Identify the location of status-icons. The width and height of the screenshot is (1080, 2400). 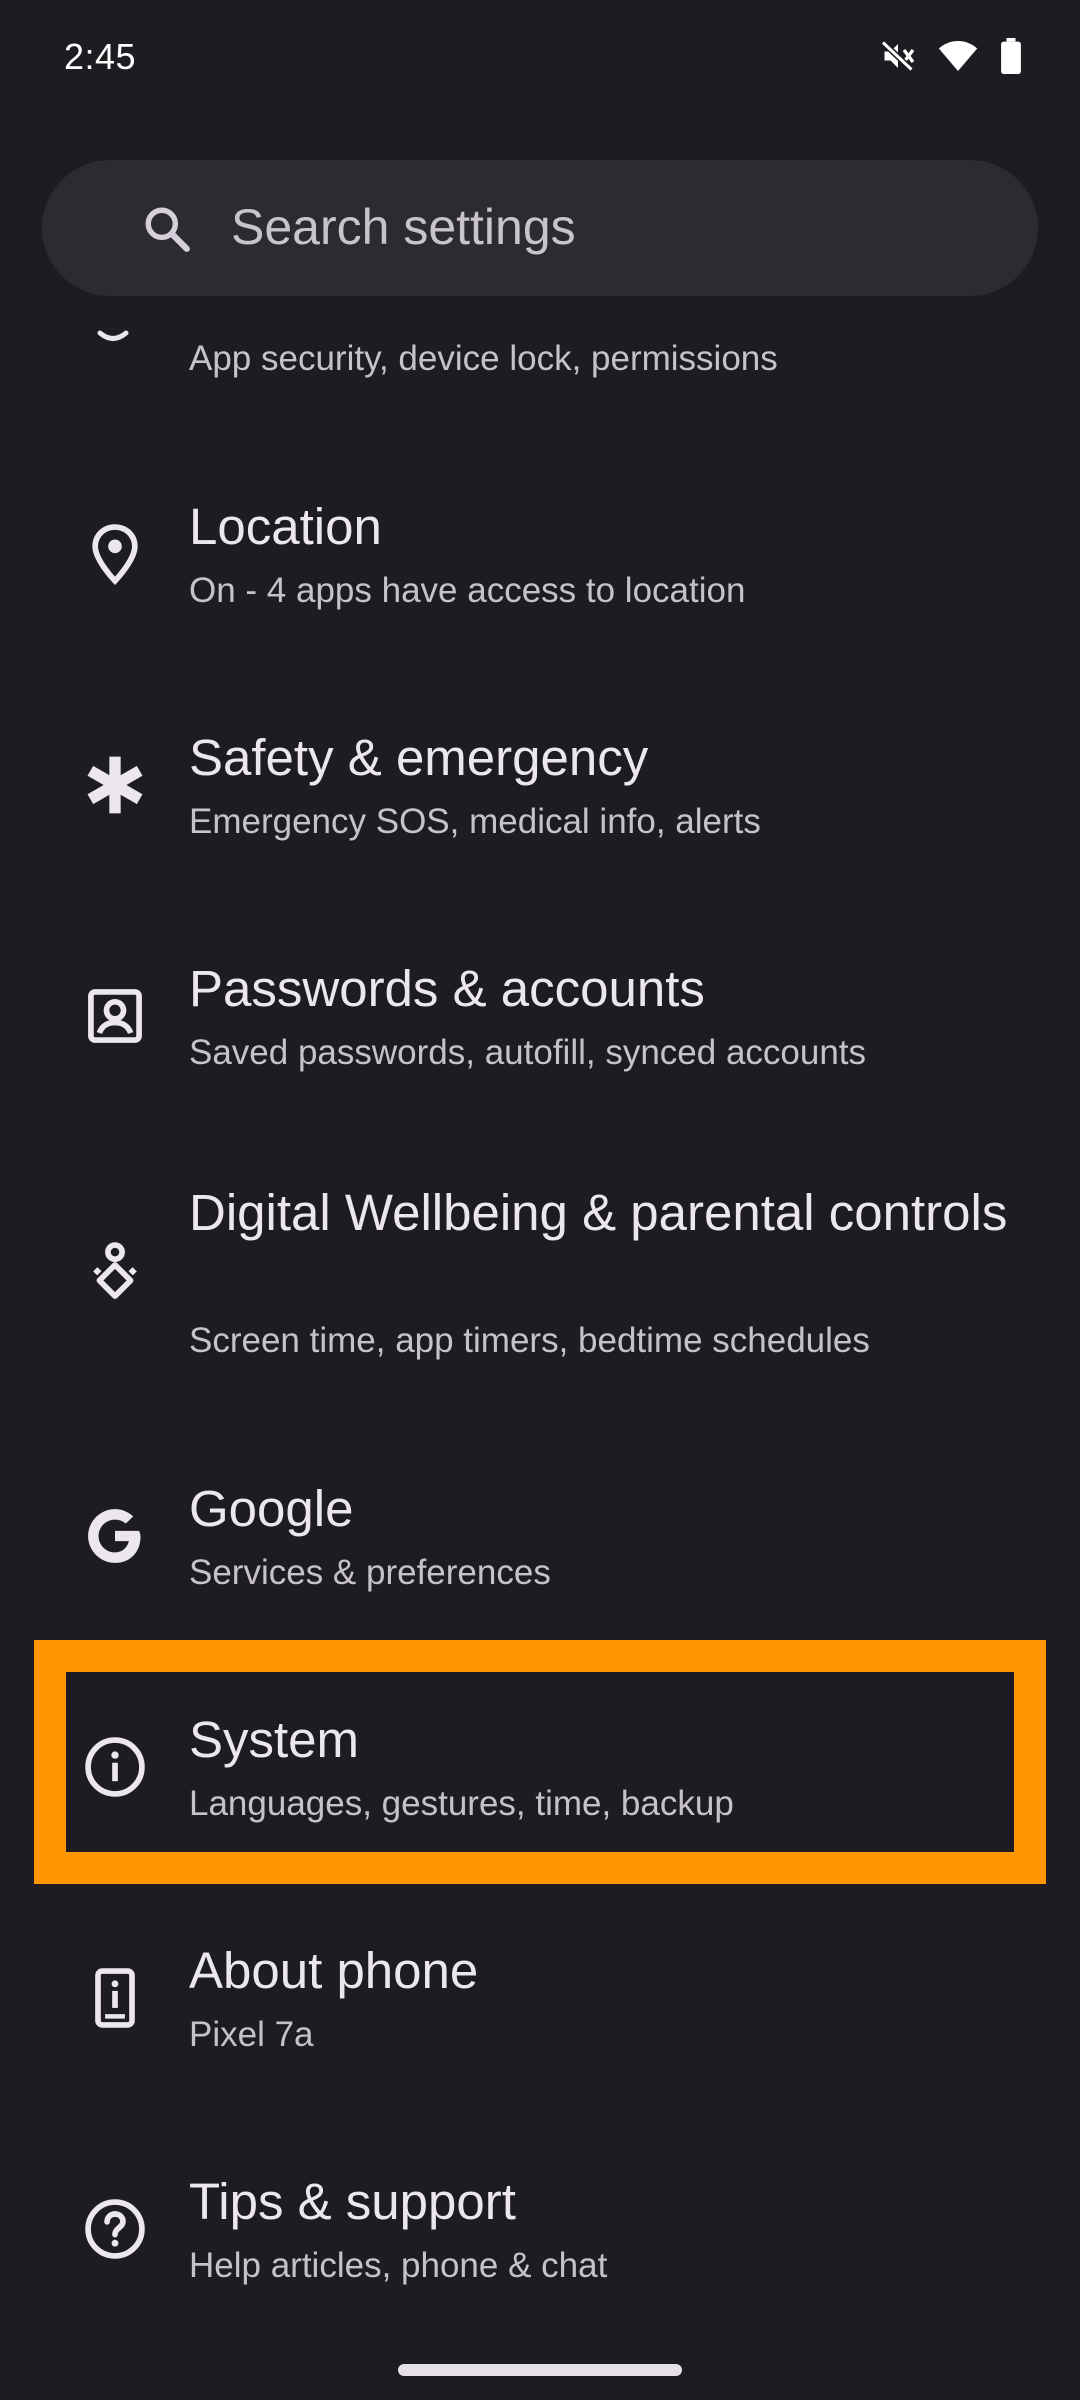
(951, 56).